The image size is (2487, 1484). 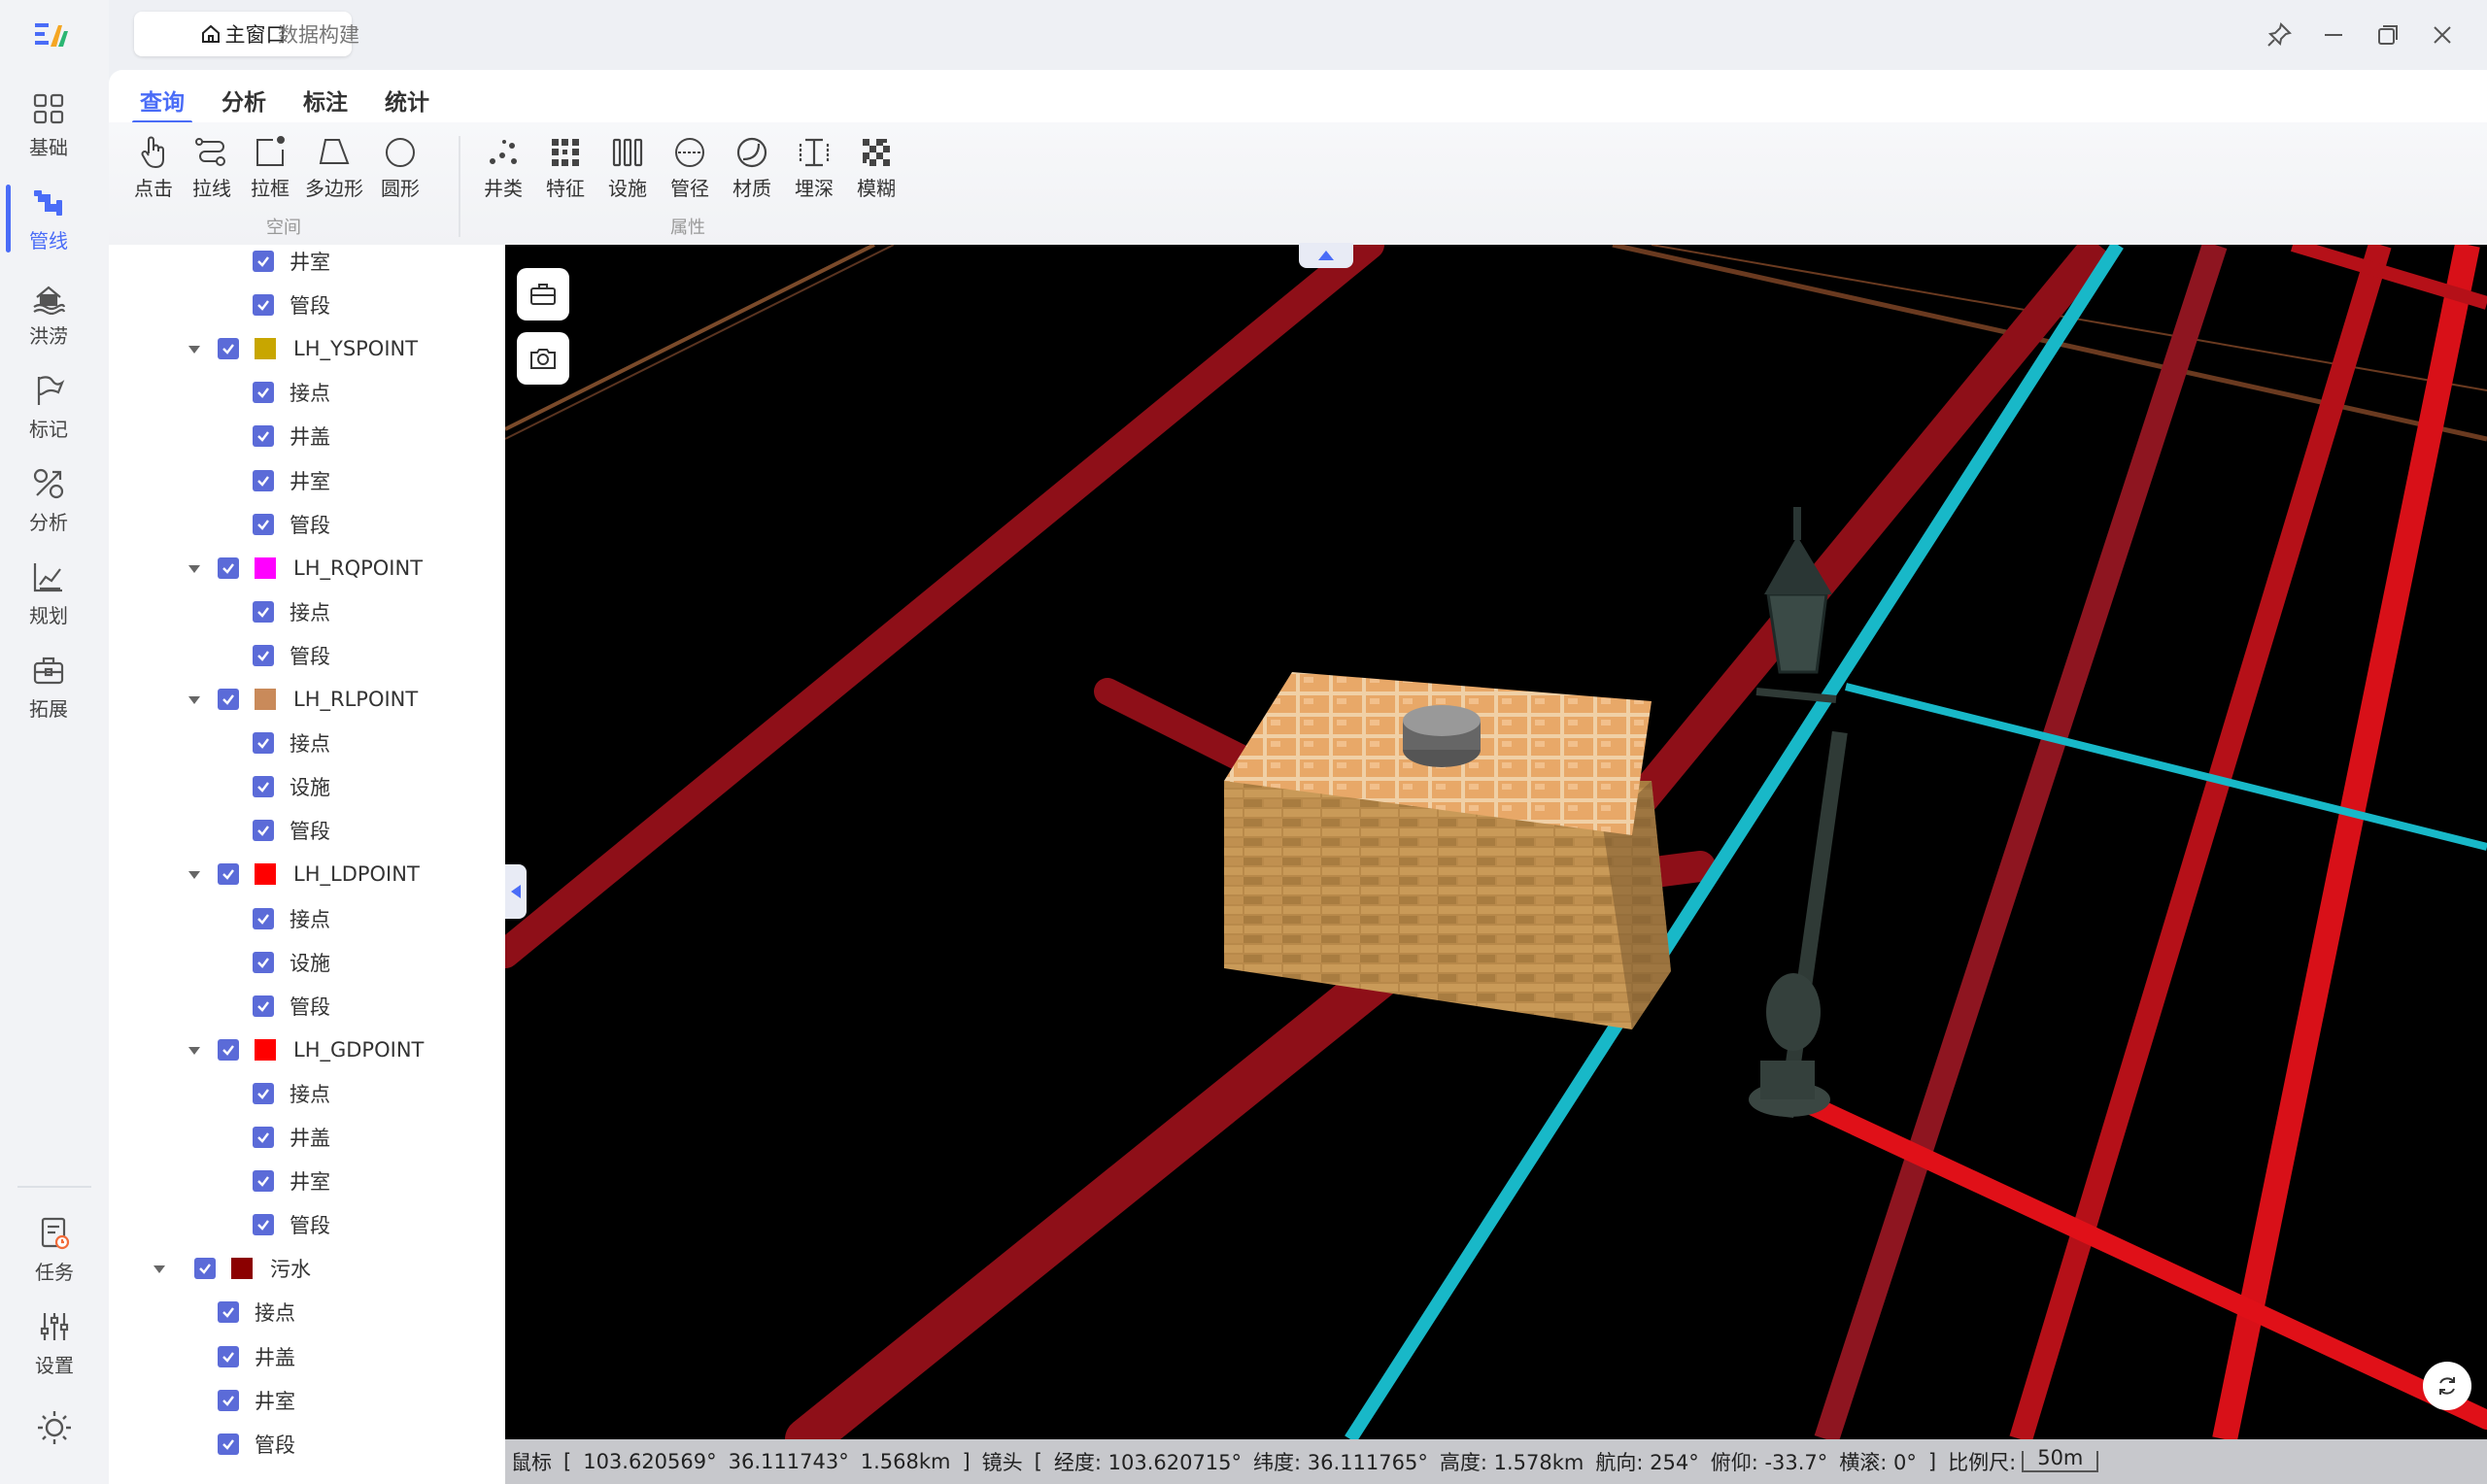 What do you see at coordinates (752, 167) in the screenshot?
I see `tool-material: 材质` at bounding box center [752, 167].